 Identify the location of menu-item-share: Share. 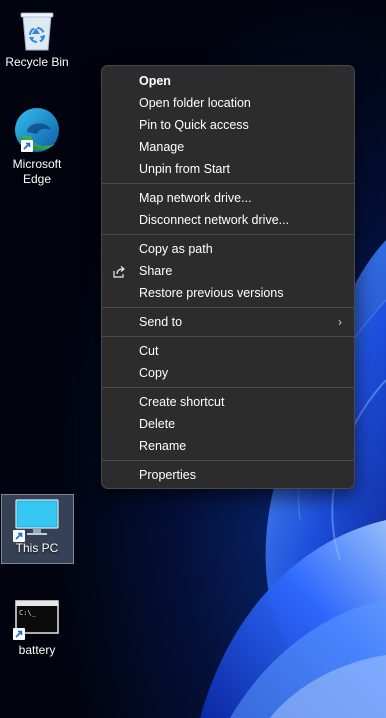
(228, 271).